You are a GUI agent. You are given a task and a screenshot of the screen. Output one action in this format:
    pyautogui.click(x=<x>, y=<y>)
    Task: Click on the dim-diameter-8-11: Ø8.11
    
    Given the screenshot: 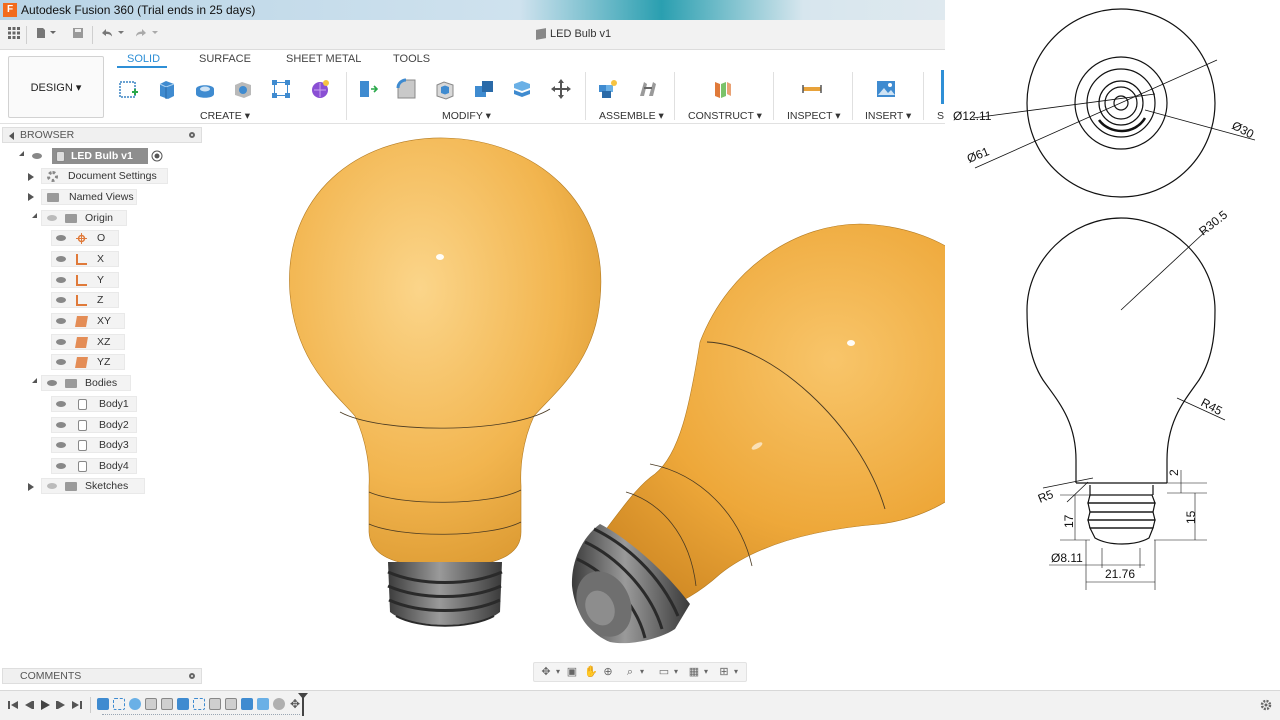 What is the action you would take?
    pyautogui.click(x=1067, y=558)
    